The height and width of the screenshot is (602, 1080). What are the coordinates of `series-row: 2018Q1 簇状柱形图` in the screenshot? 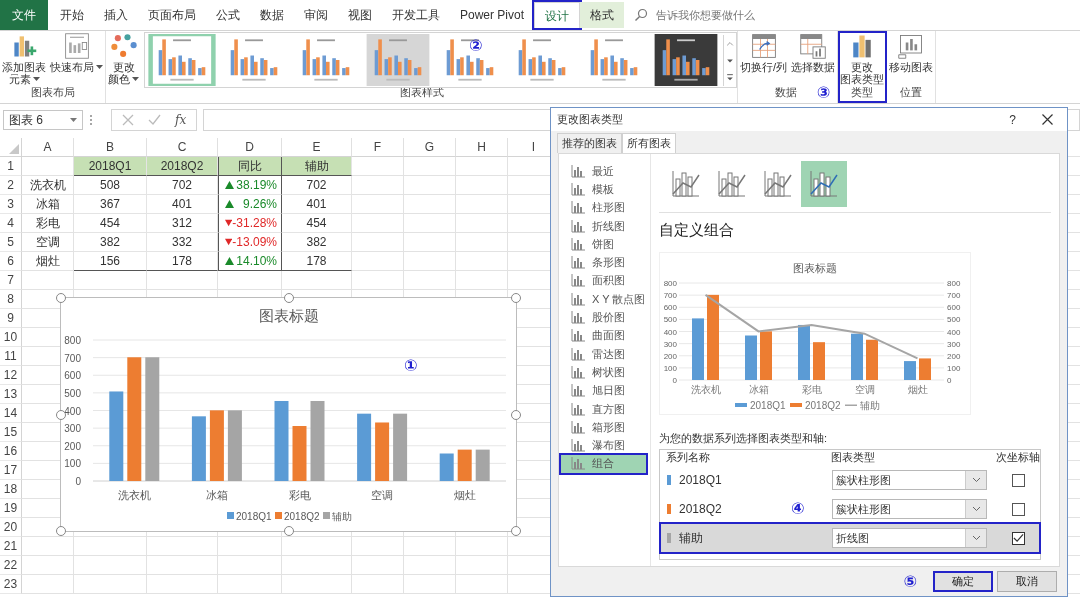 It's located at (850, 480).